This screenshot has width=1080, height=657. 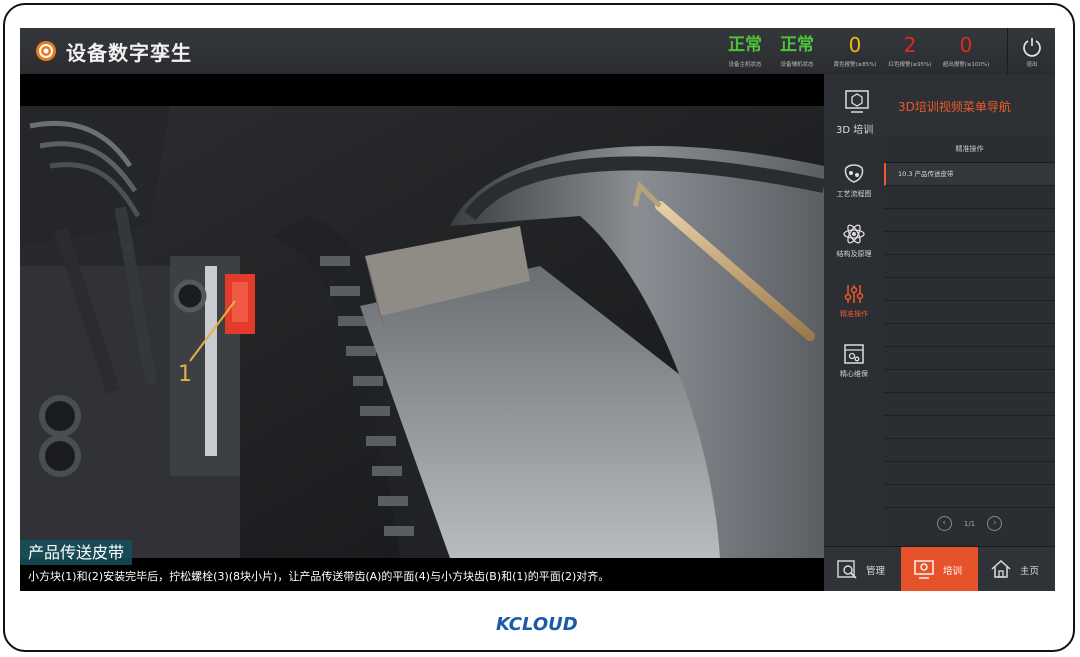 What do you see at coordinates (1016, 569) in the screenshot?
I see `nav-home-button: 主页` at bounding box center [1016, 569].